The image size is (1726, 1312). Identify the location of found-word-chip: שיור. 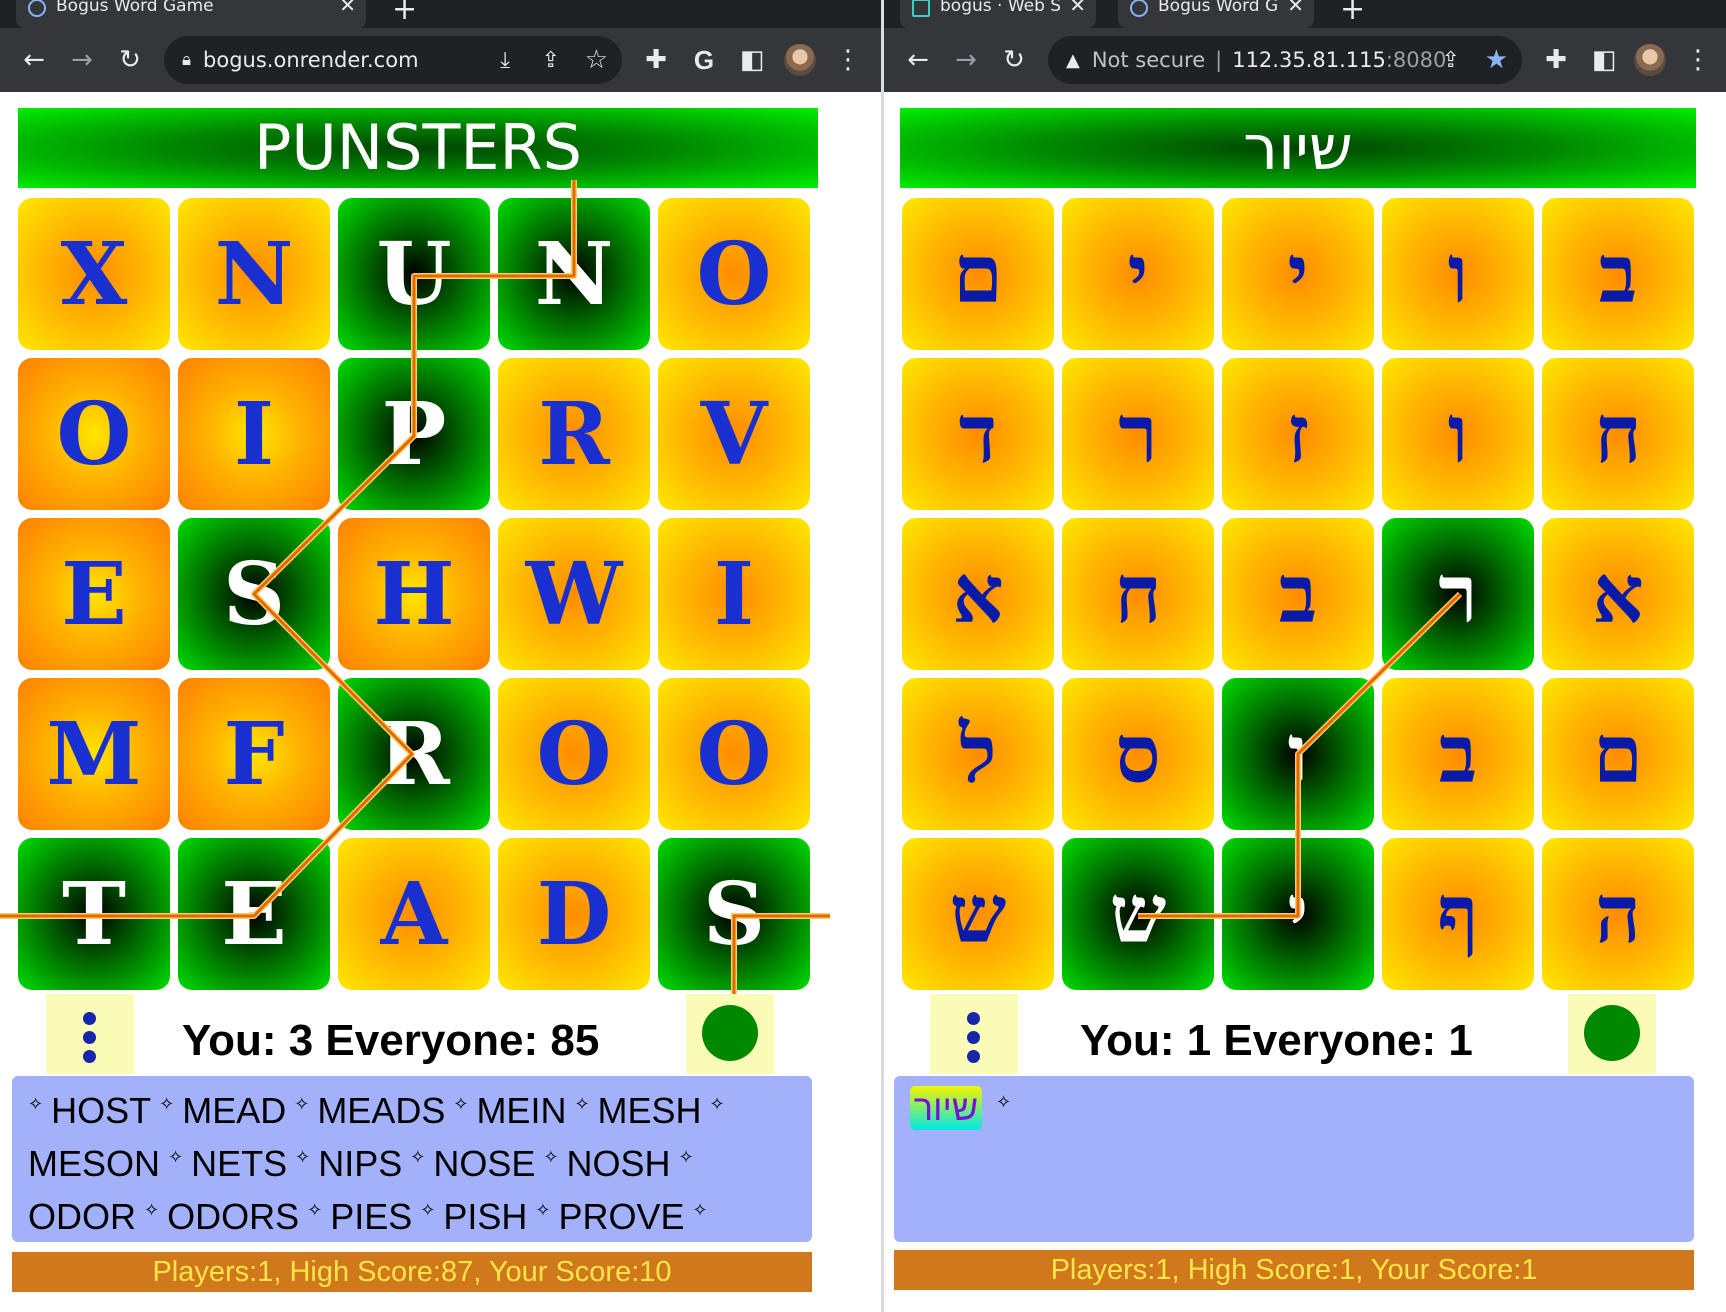
(946, 1108).